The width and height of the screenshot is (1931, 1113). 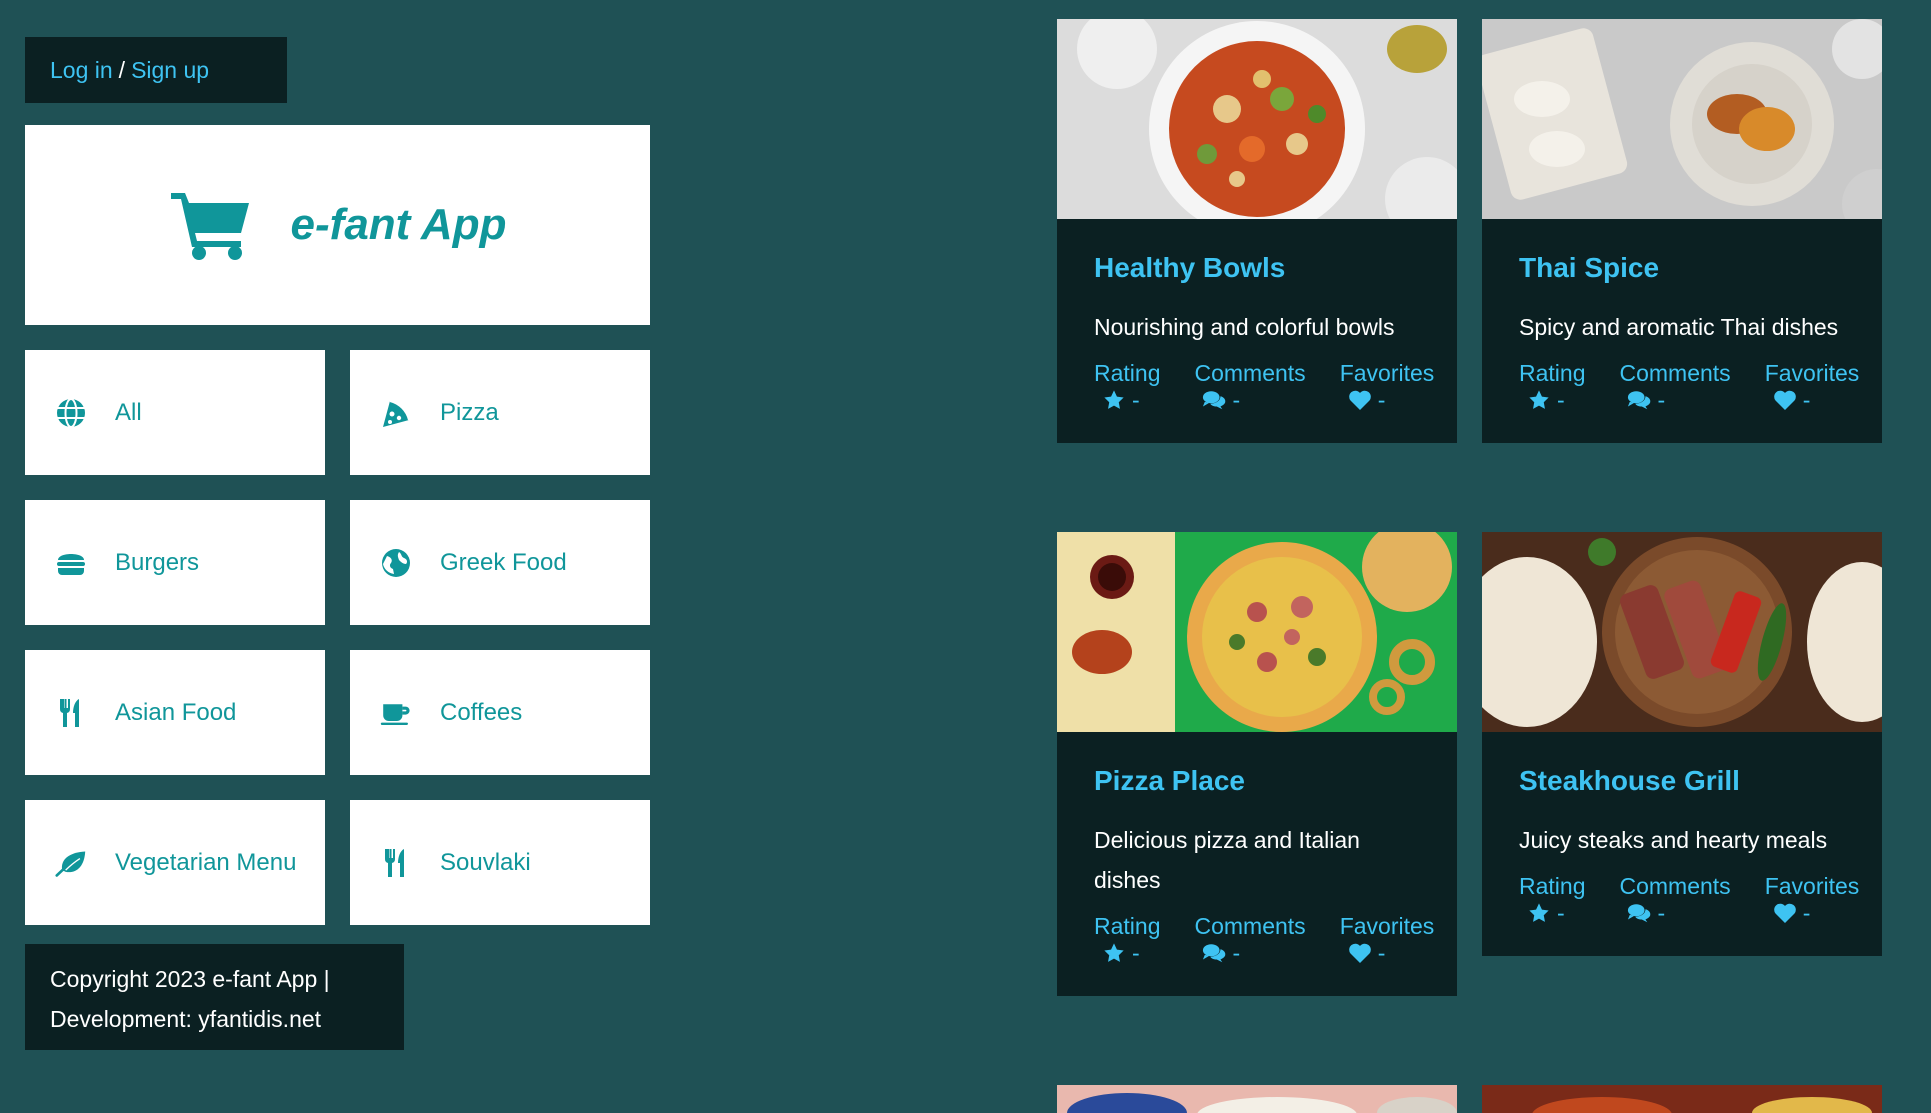 I want to click on footer-copyright: Copyright 2023 e-fant App |, so click(x=190, y=979).